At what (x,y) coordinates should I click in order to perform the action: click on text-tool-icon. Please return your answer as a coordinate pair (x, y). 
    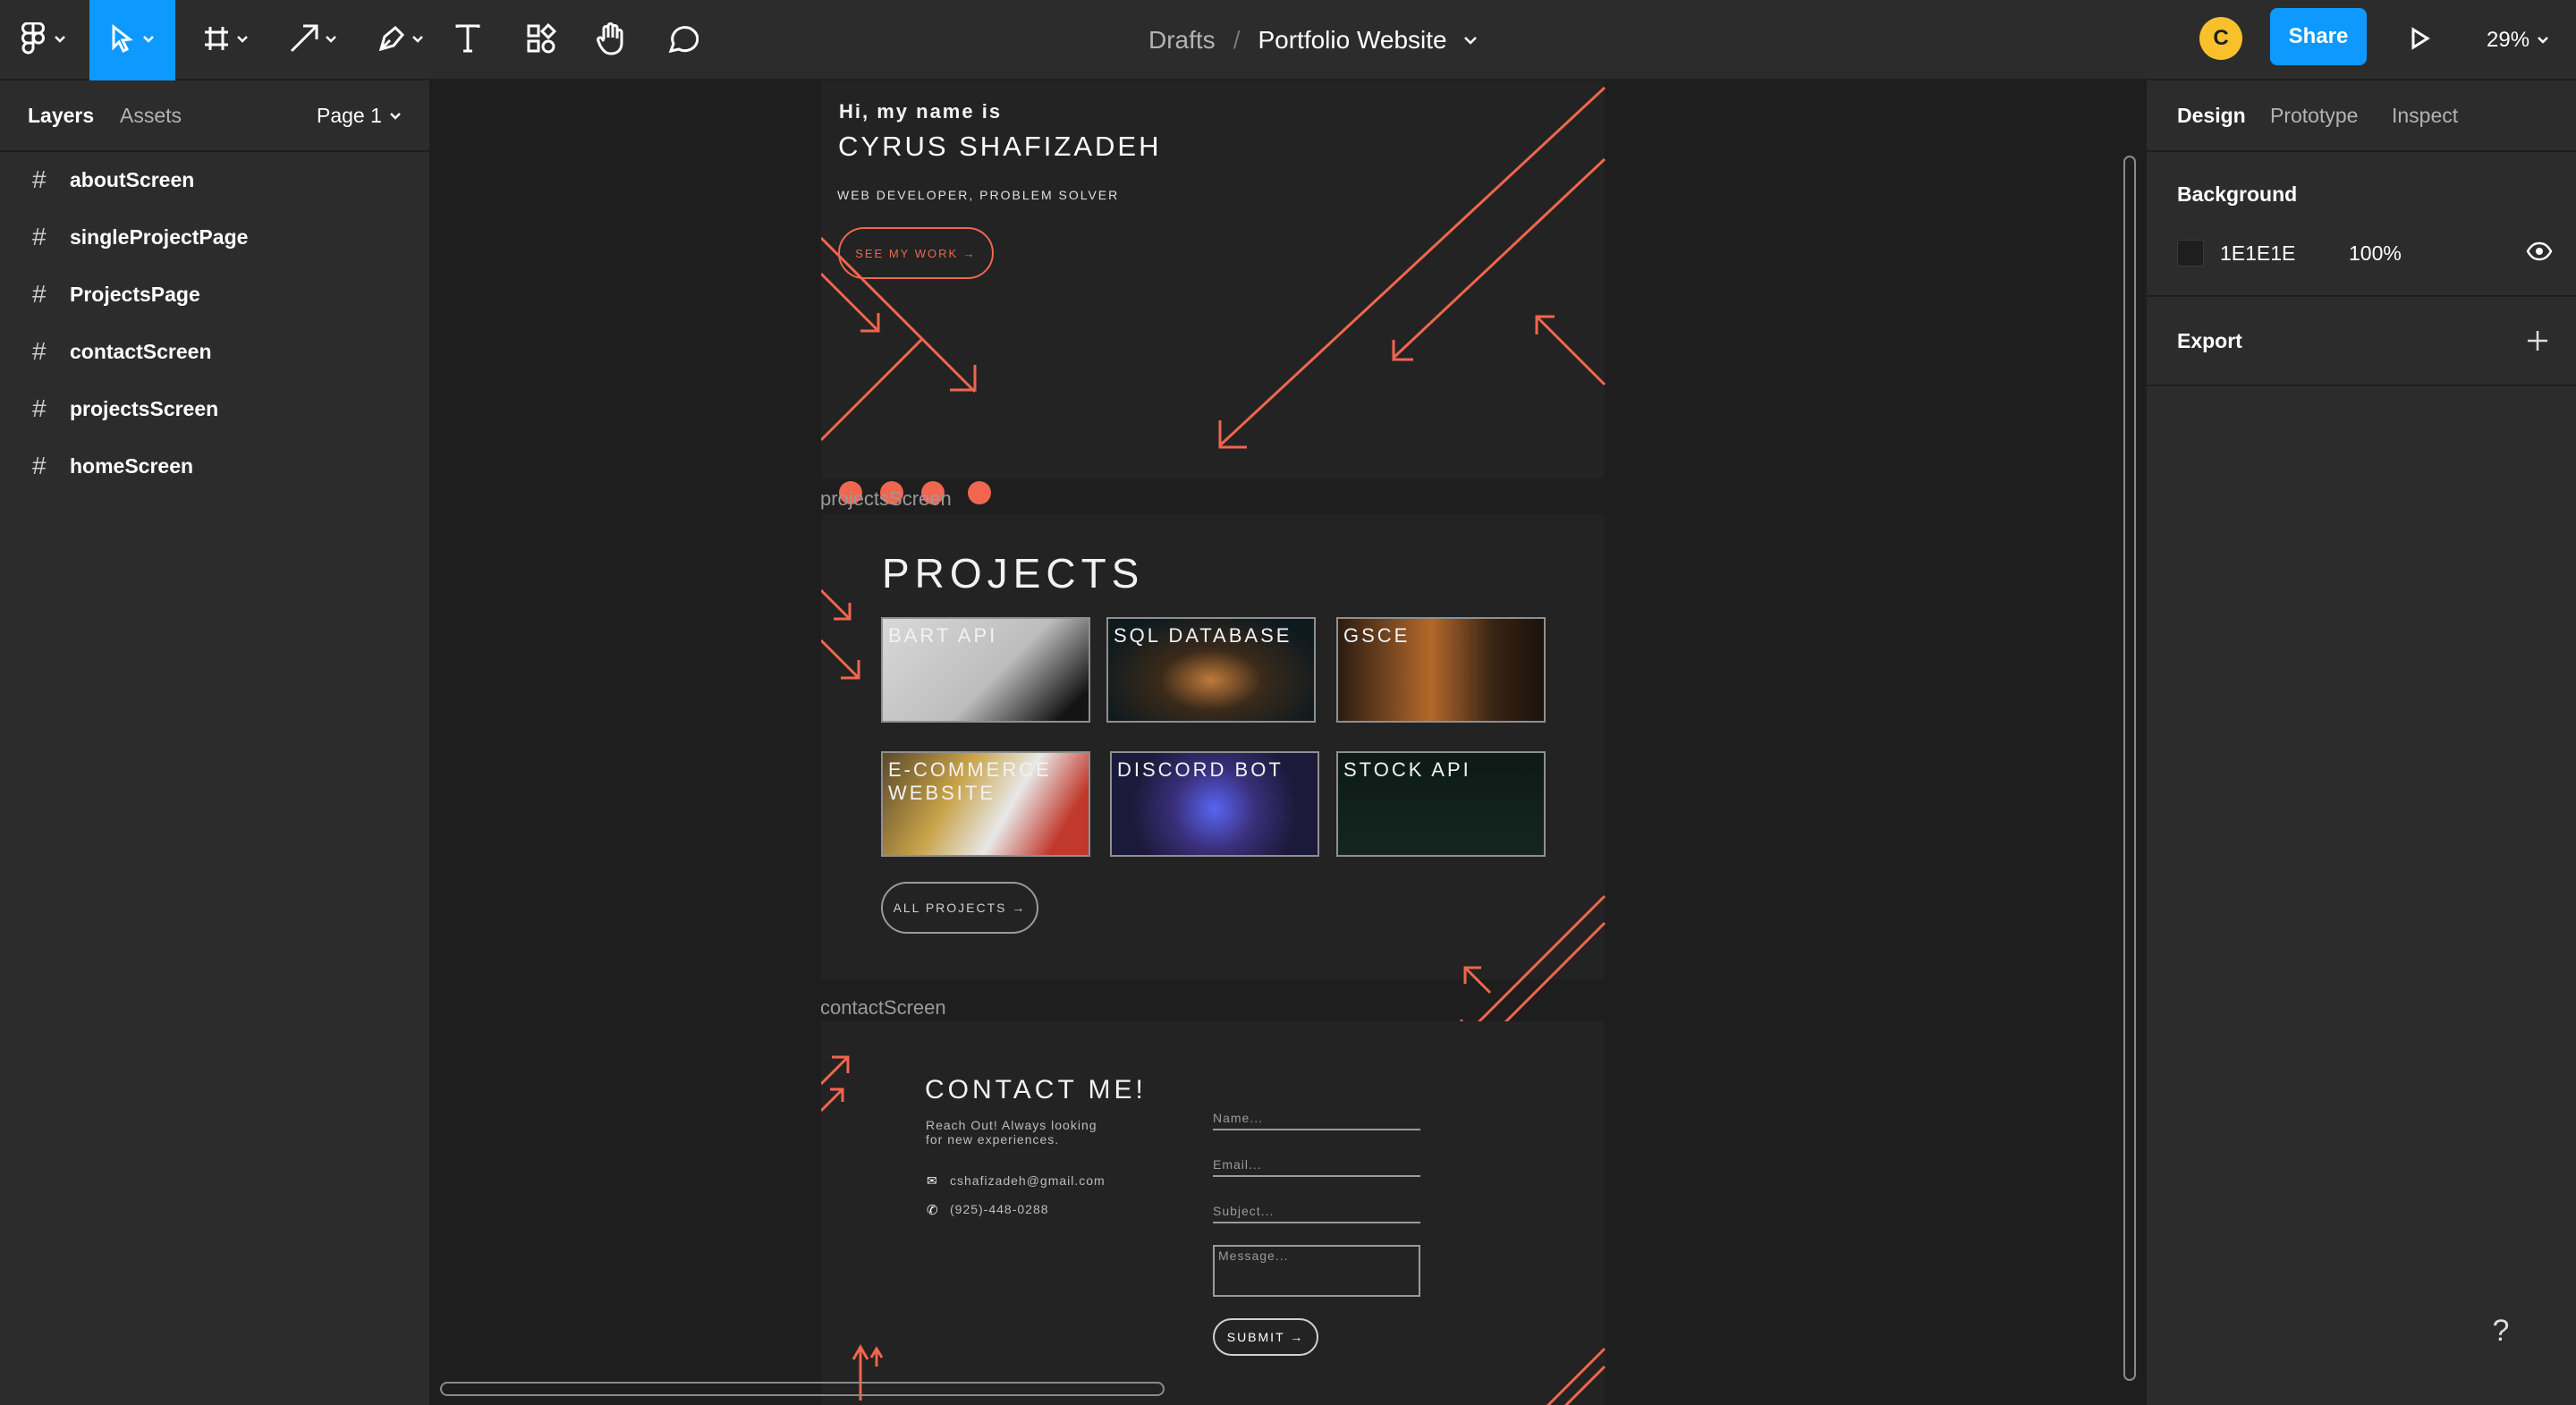
    Looking at the image, I should click on (467, 40).